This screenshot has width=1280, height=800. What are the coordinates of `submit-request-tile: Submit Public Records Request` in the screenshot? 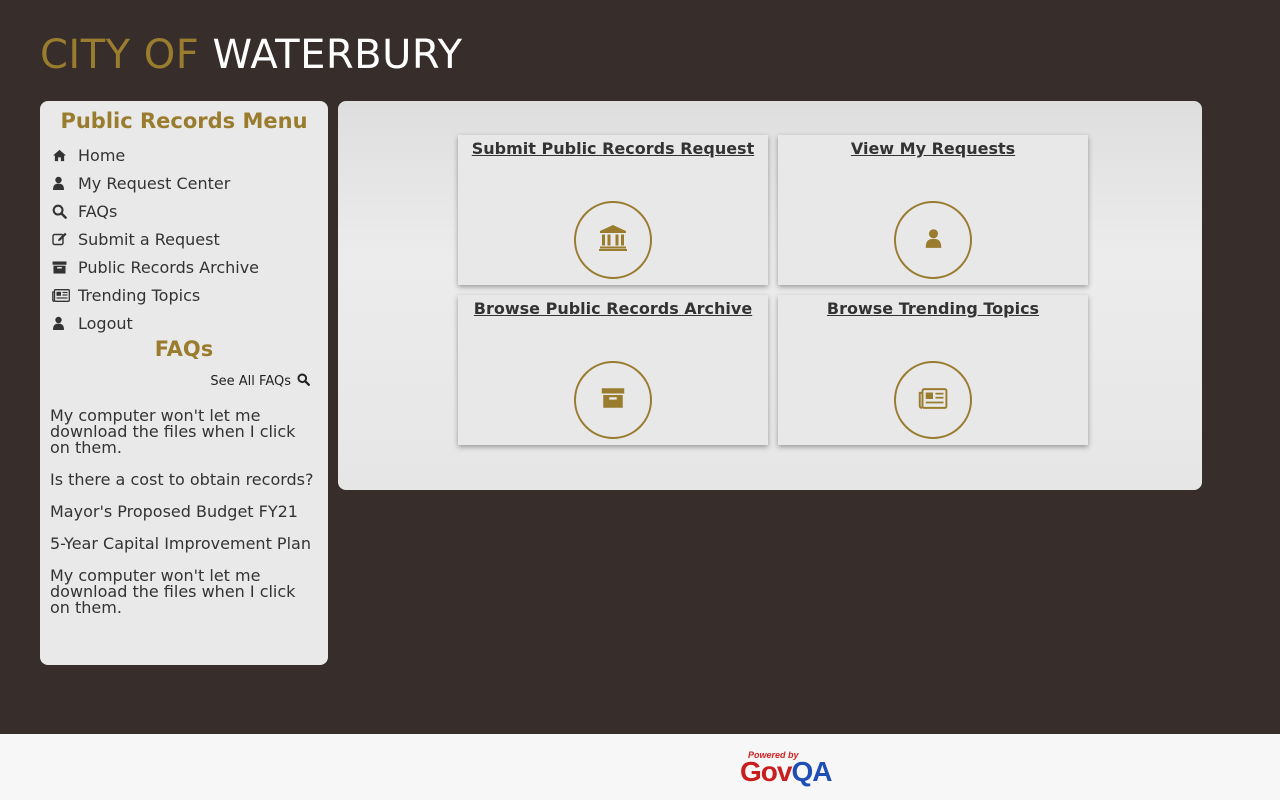 It's located at (613, 210).